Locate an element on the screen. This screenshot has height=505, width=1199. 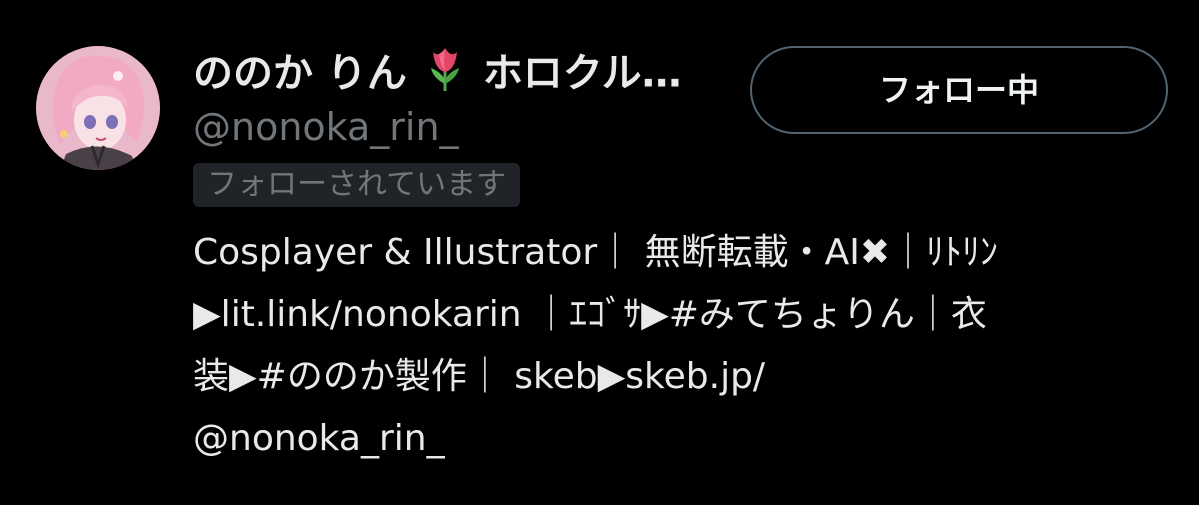
avatar is located at coordinates (98, 108).